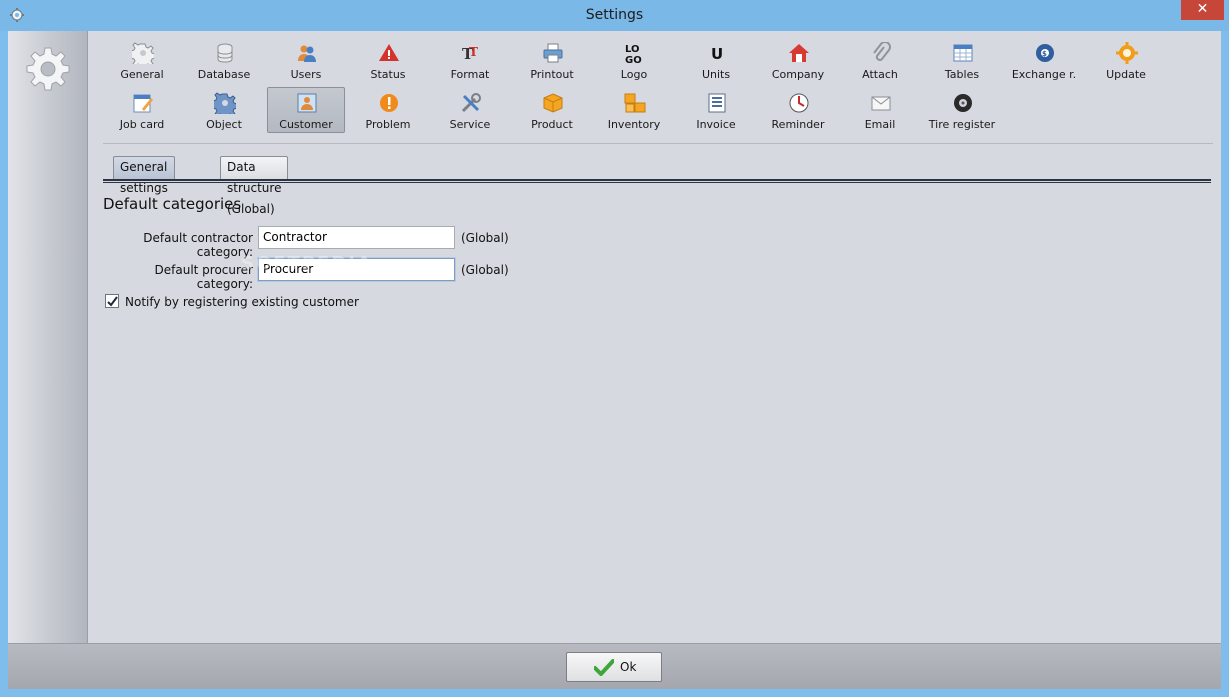 The width and height of the screenshot is (1229, 697). Describe the element at coordinates (716, 110) in the screenshot. I see `toolbar-item-invoice: Invoice` at that location.